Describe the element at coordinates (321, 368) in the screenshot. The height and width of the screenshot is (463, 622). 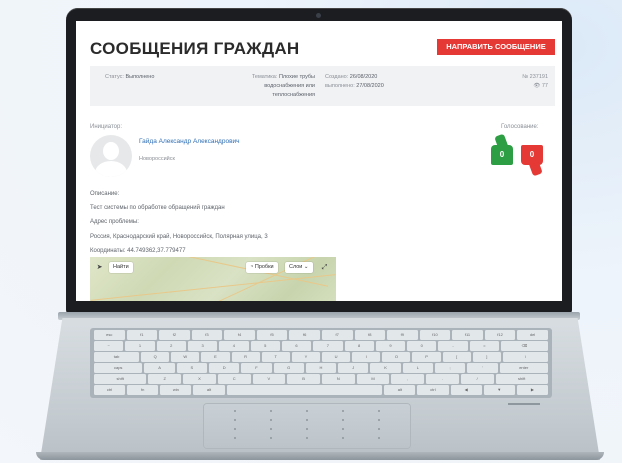
I see `keyboard-key: H` at that location.